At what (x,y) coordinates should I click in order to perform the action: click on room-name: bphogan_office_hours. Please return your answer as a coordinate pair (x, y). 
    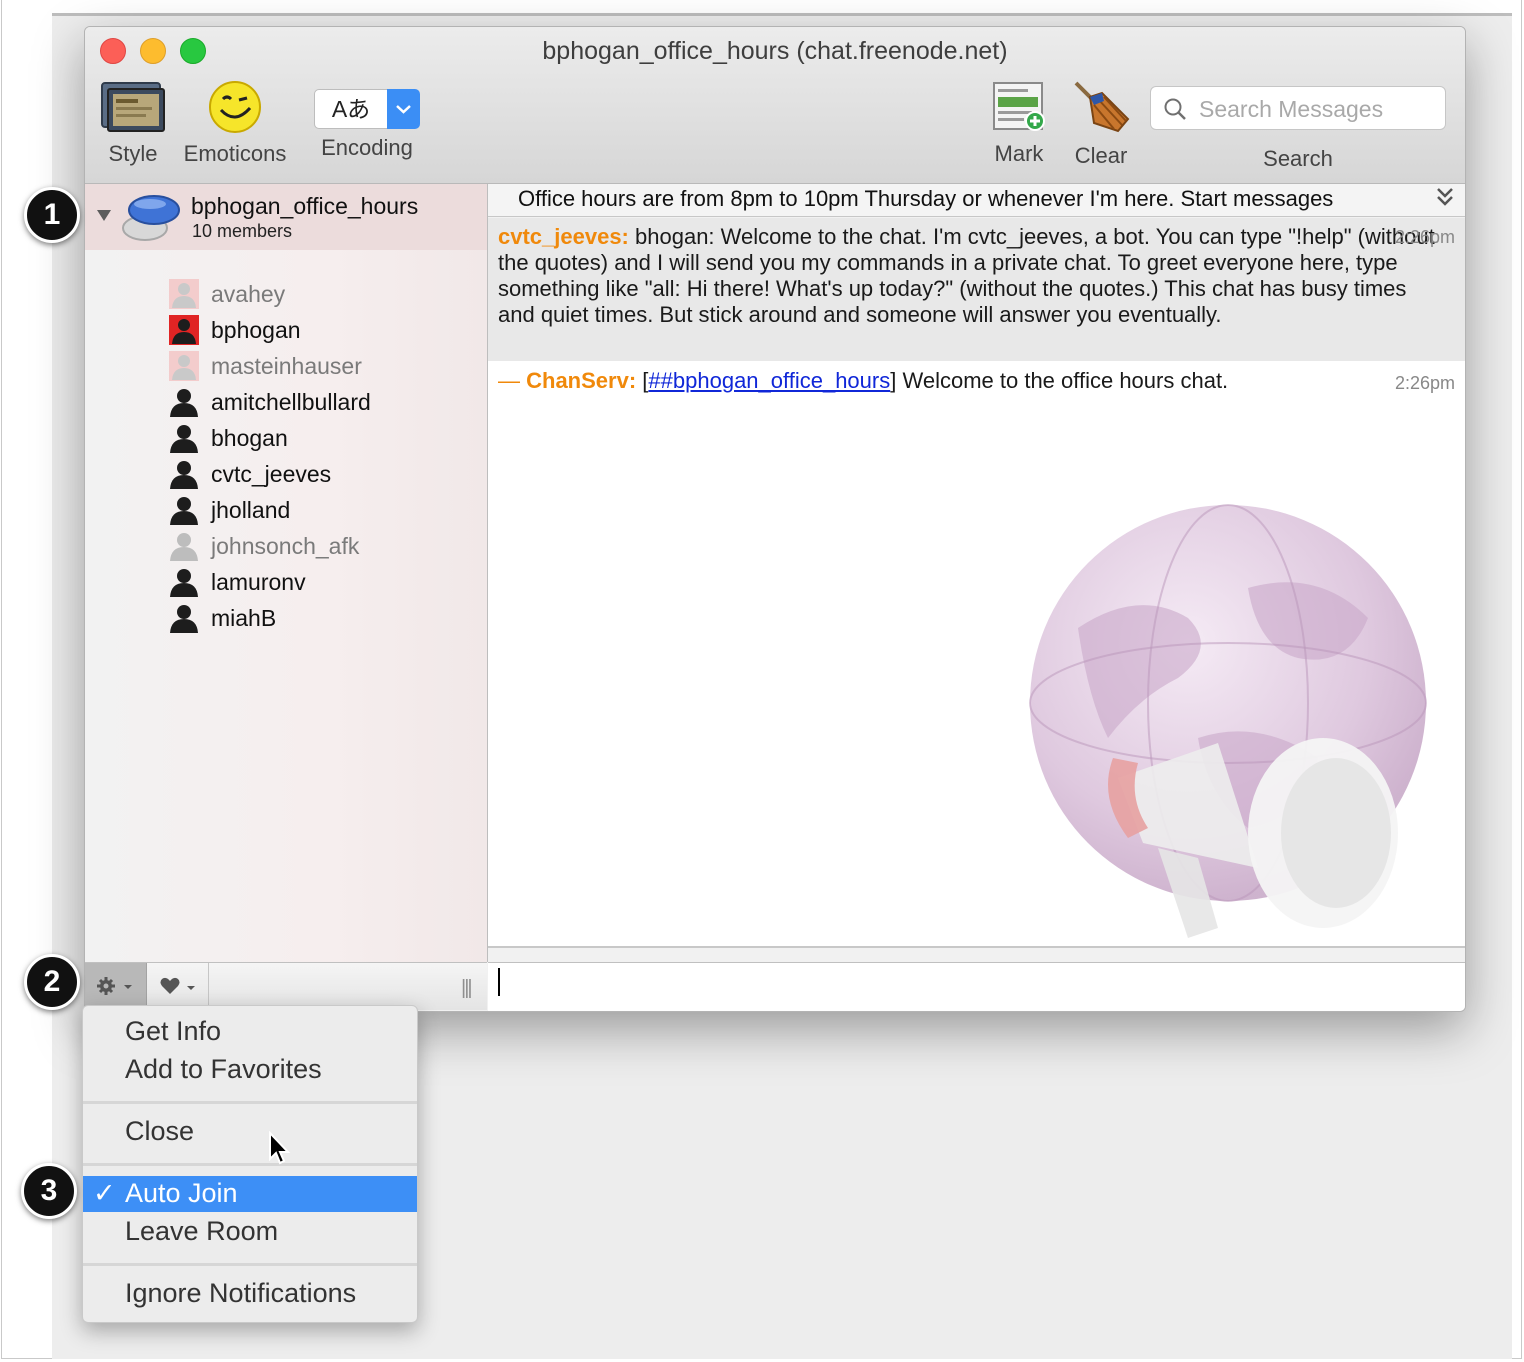
    Looking at the image, I should click on (305, 206).